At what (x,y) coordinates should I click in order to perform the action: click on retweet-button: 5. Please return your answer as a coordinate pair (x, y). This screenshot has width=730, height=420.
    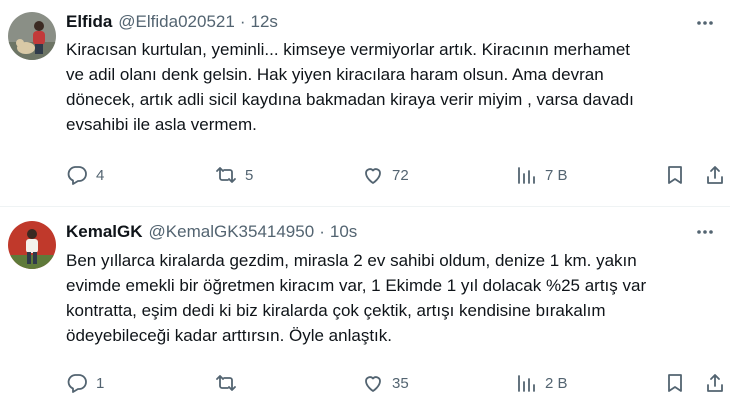
    Looking at the image, I should click on (234, 175).